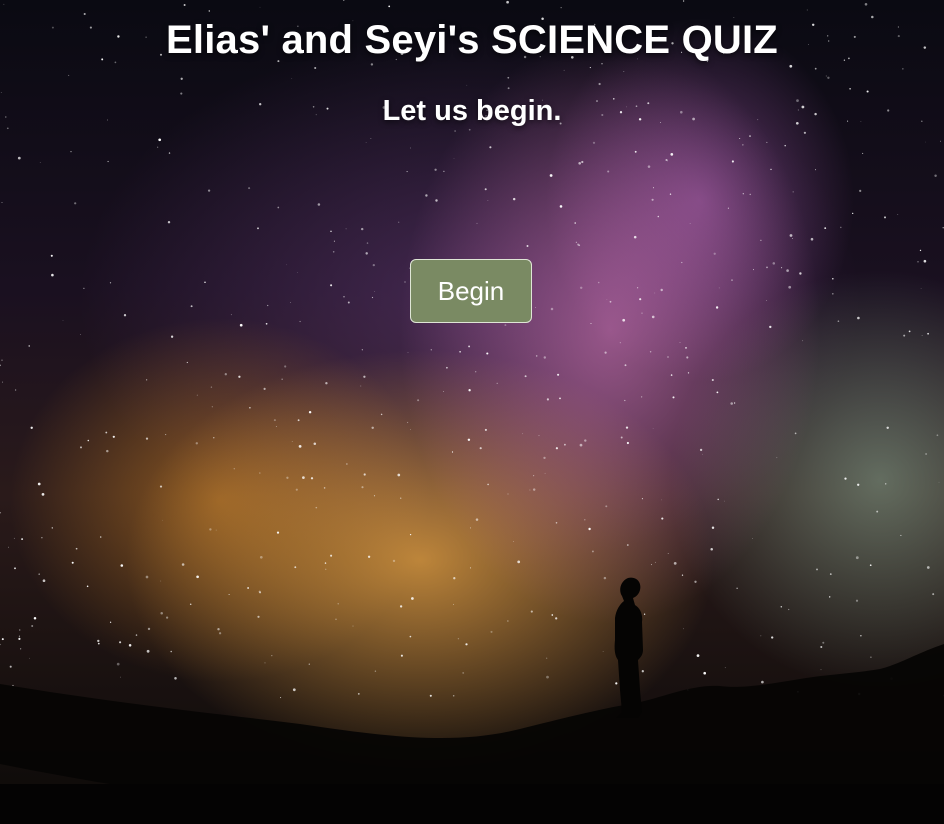 This screenshot has width=944, height=824. I want to click on begin-button: Begin, so click(471, 291).